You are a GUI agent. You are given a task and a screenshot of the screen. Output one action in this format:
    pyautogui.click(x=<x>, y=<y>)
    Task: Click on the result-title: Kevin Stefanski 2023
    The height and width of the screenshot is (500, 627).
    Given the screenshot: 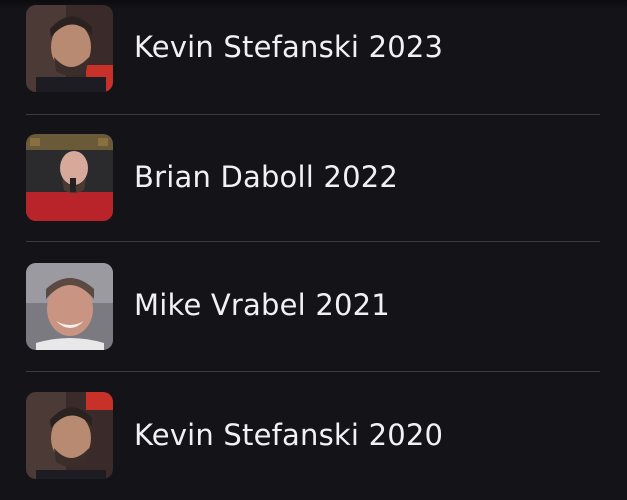 What is the action you would take?
    pyautogui.click(x=289, y=47)
    